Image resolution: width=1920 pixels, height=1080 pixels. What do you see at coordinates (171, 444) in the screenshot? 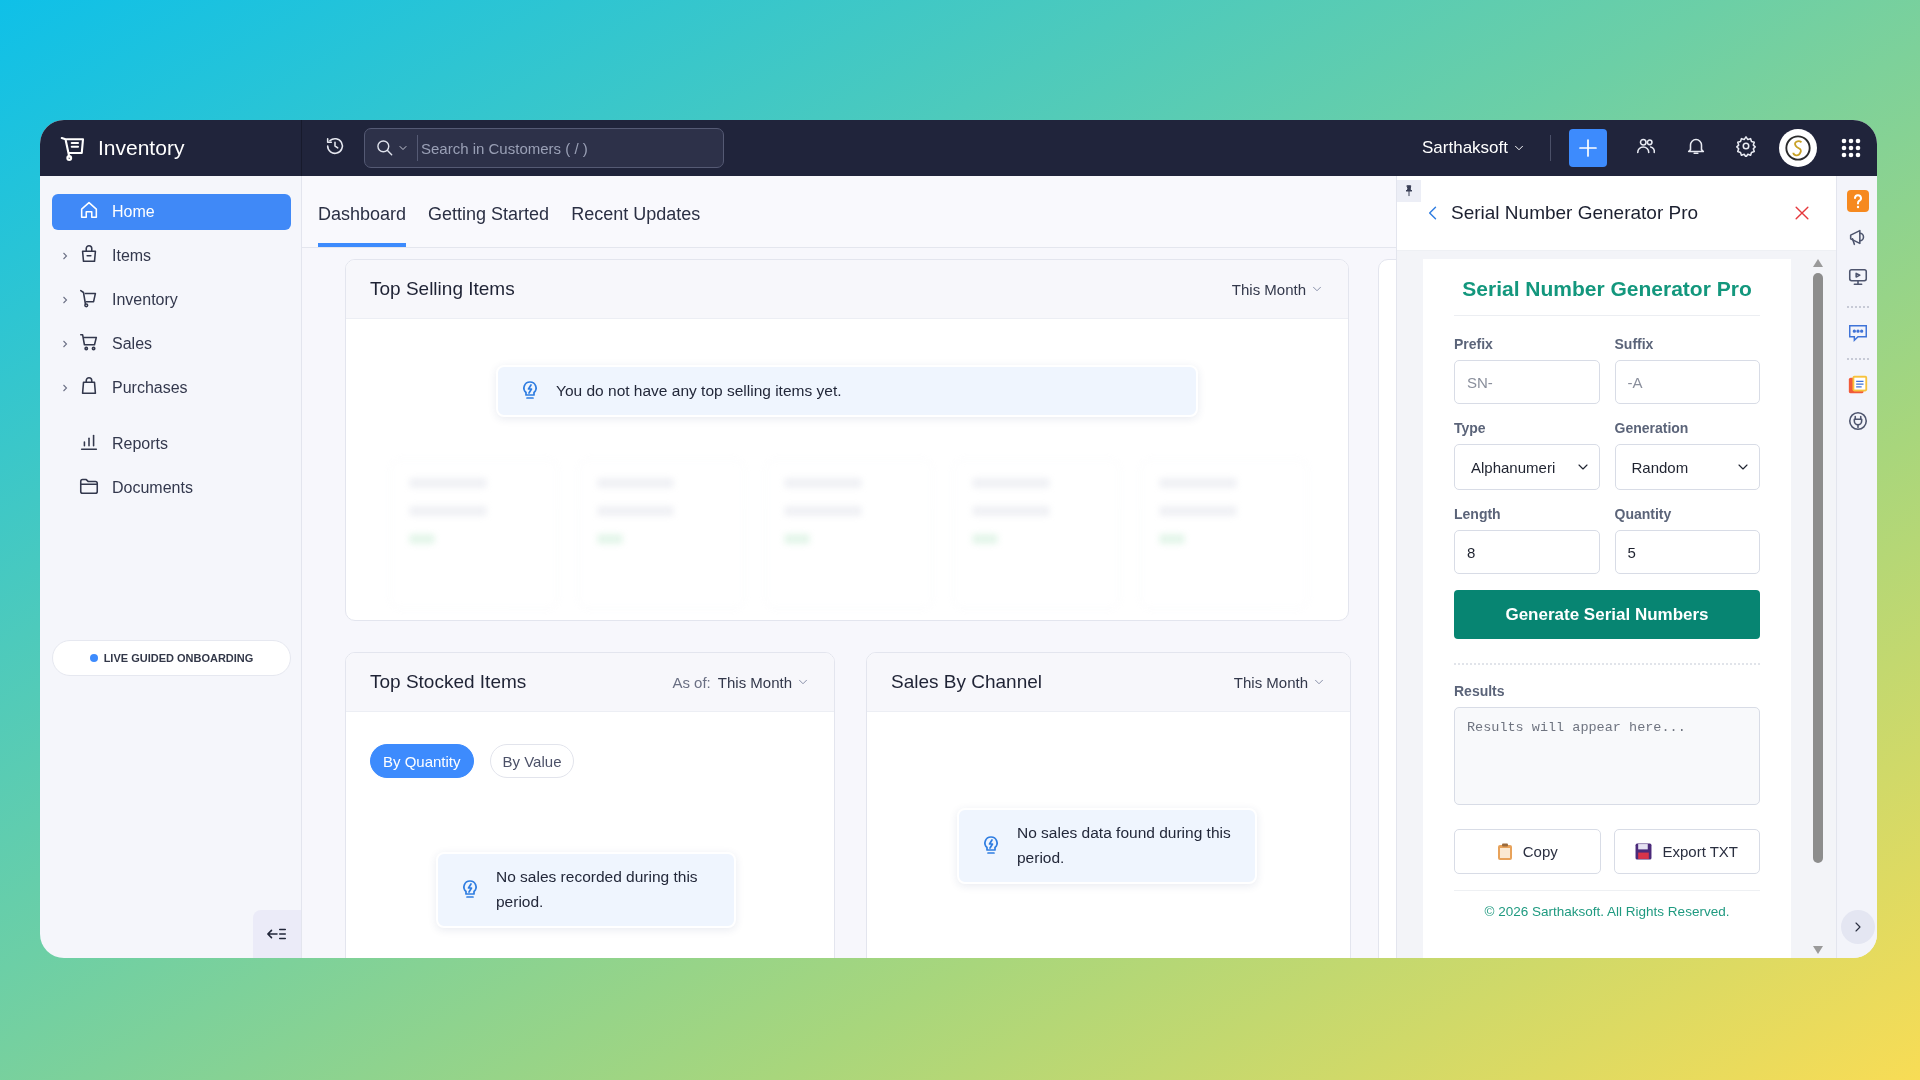
I see `sidebar-item: Reports` at bounding box center [171, 444].